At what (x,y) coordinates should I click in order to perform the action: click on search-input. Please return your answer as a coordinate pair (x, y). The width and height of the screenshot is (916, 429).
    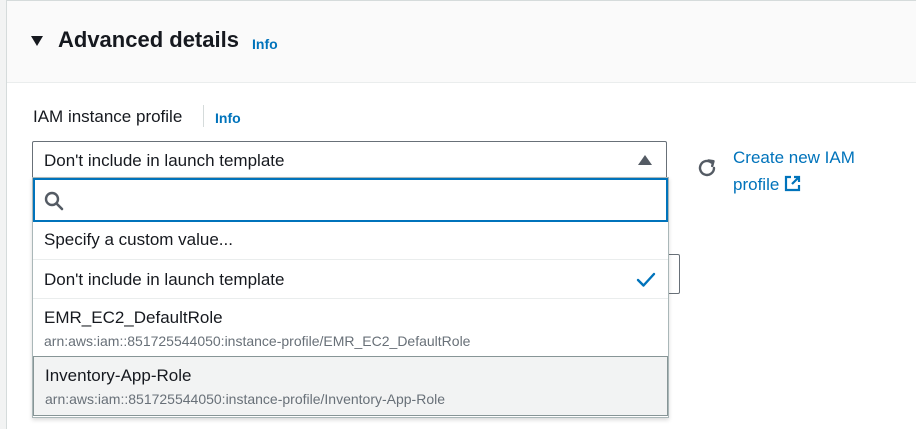
    Looking at the image, I should click on (350, 200).